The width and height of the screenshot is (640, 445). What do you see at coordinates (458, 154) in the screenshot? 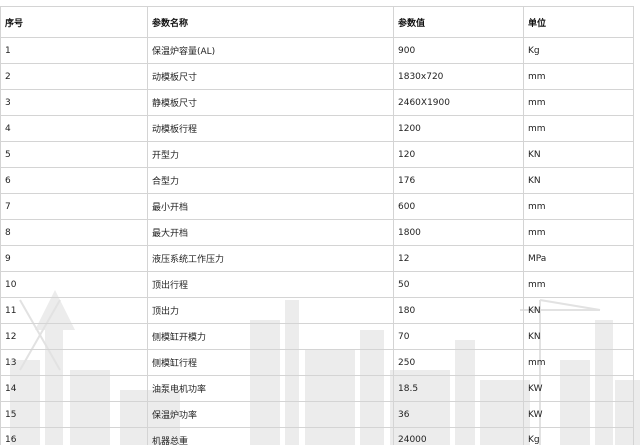
I see `cell-parameter-value: 120` at bounding box center [458, 154].